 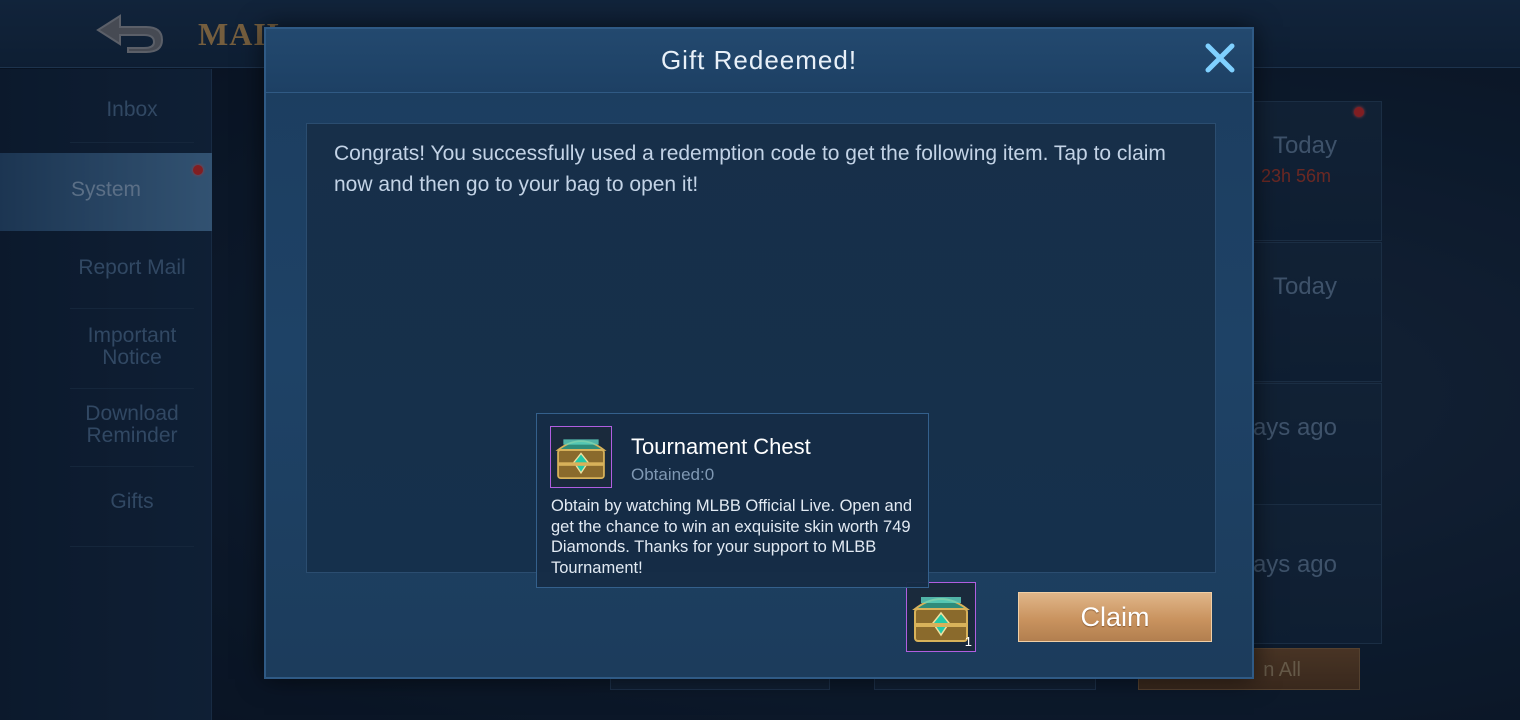 I want to click on claim-button-label: Claim, so click(x=1115, y=617).